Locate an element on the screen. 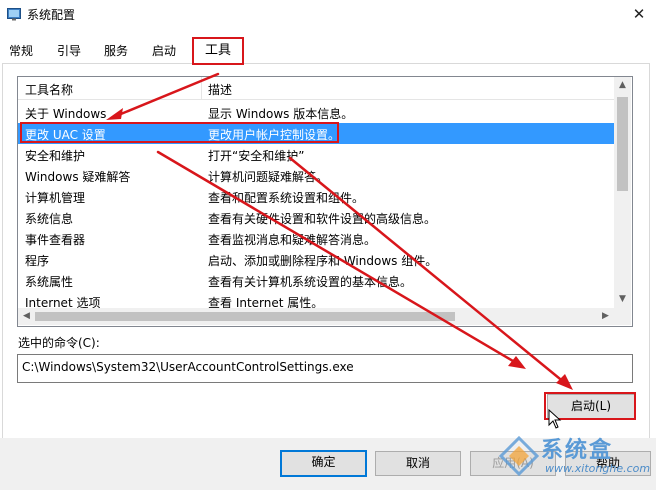  watermark: 系统盒 www.xitonghe.com is located at coordinates (575, 460).